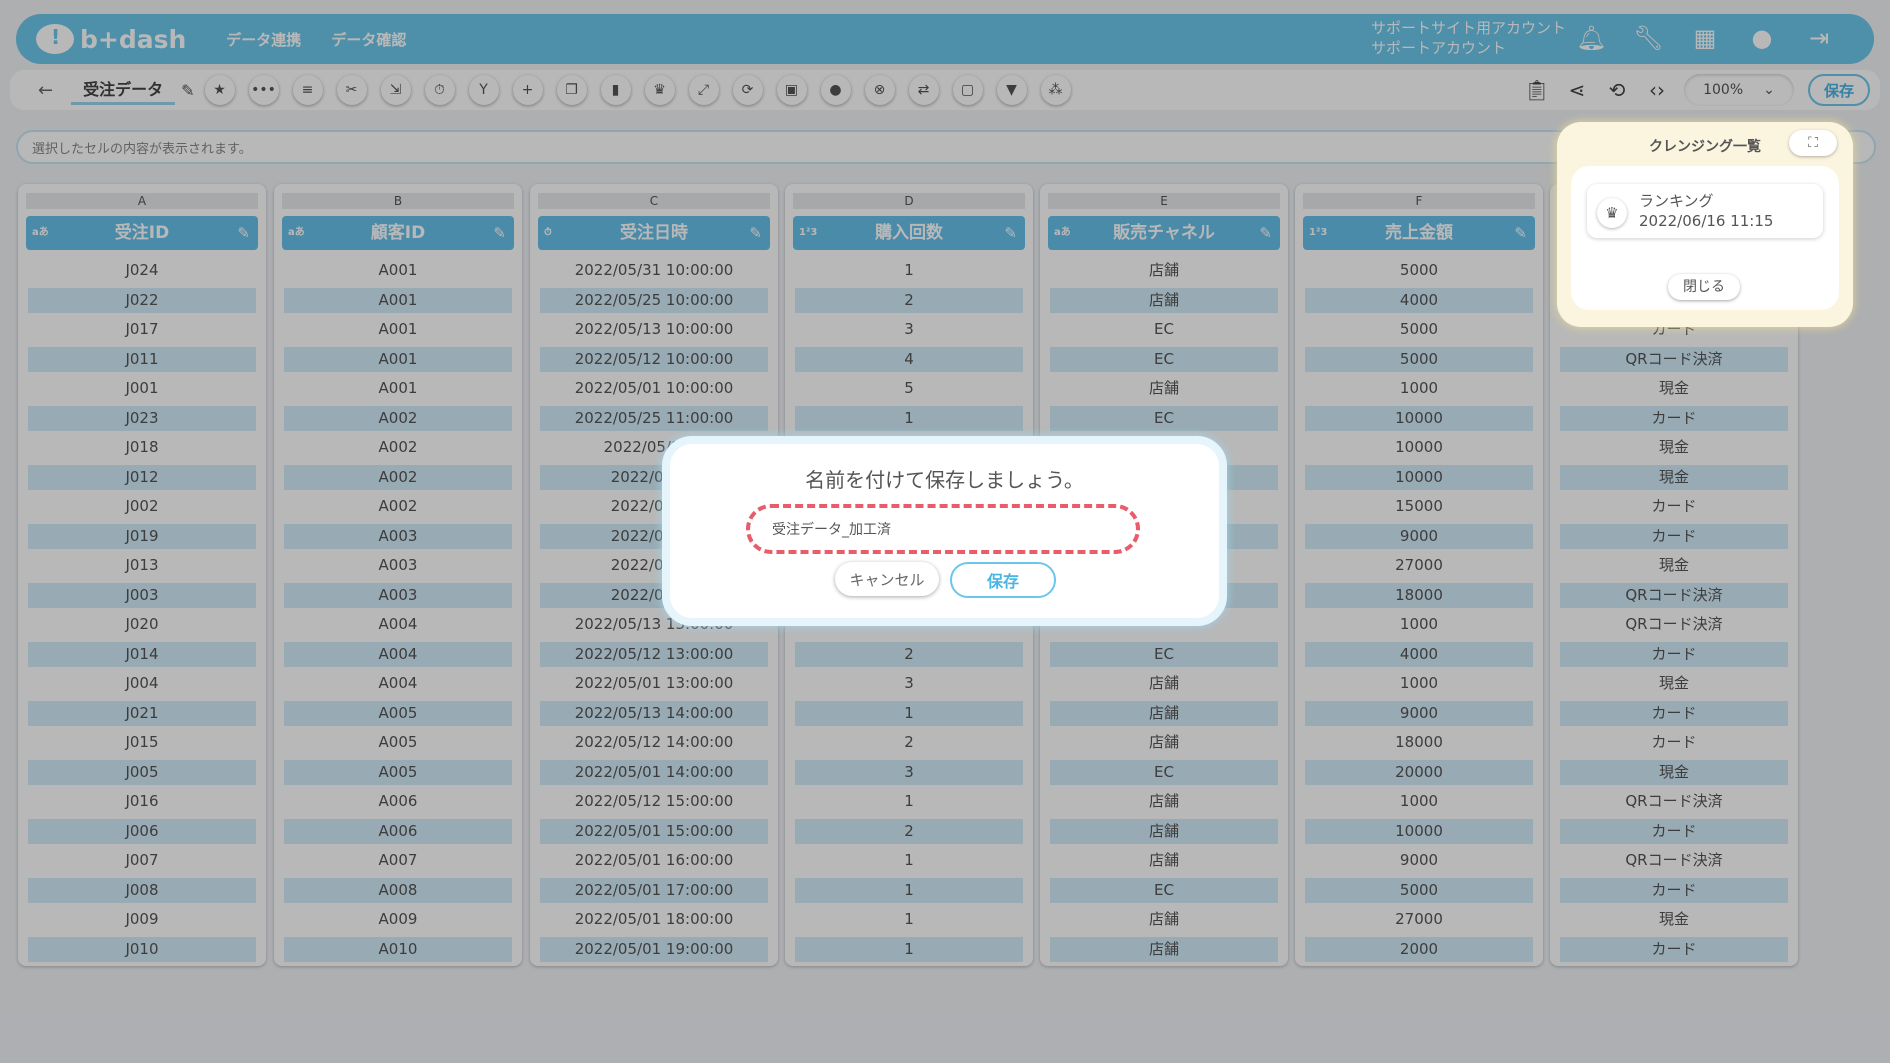  What do you see at coordinates (1612, 213) in the screenshot?
I see `crown-icon: ♛` at bounding box center [1612, 213].